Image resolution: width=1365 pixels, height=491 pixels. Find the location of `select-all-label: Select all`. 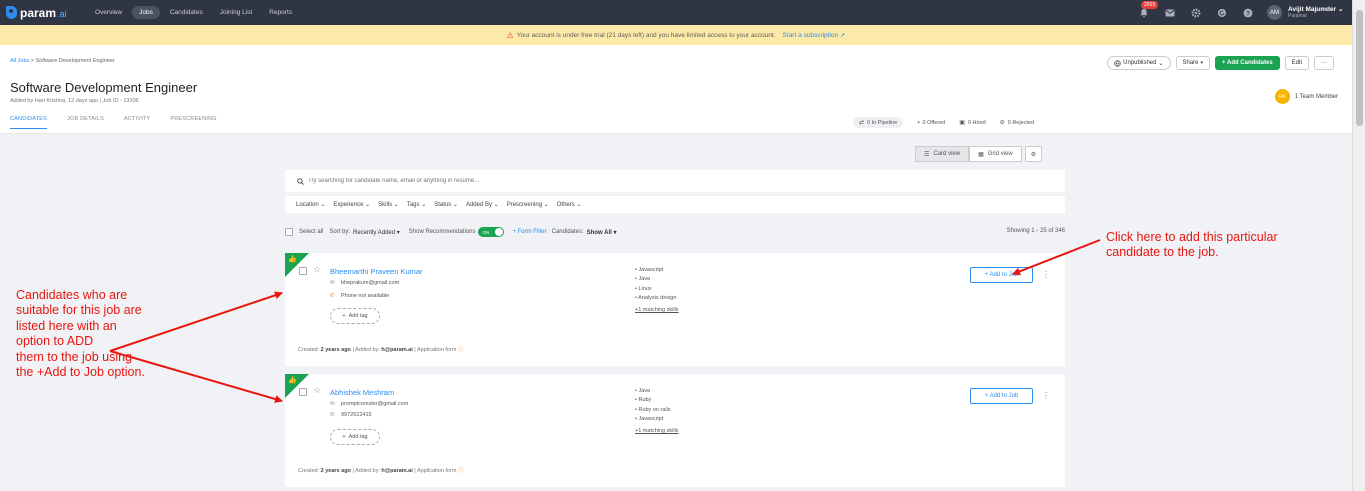

select-all-label: Select all is located at coordinates (311, 232).